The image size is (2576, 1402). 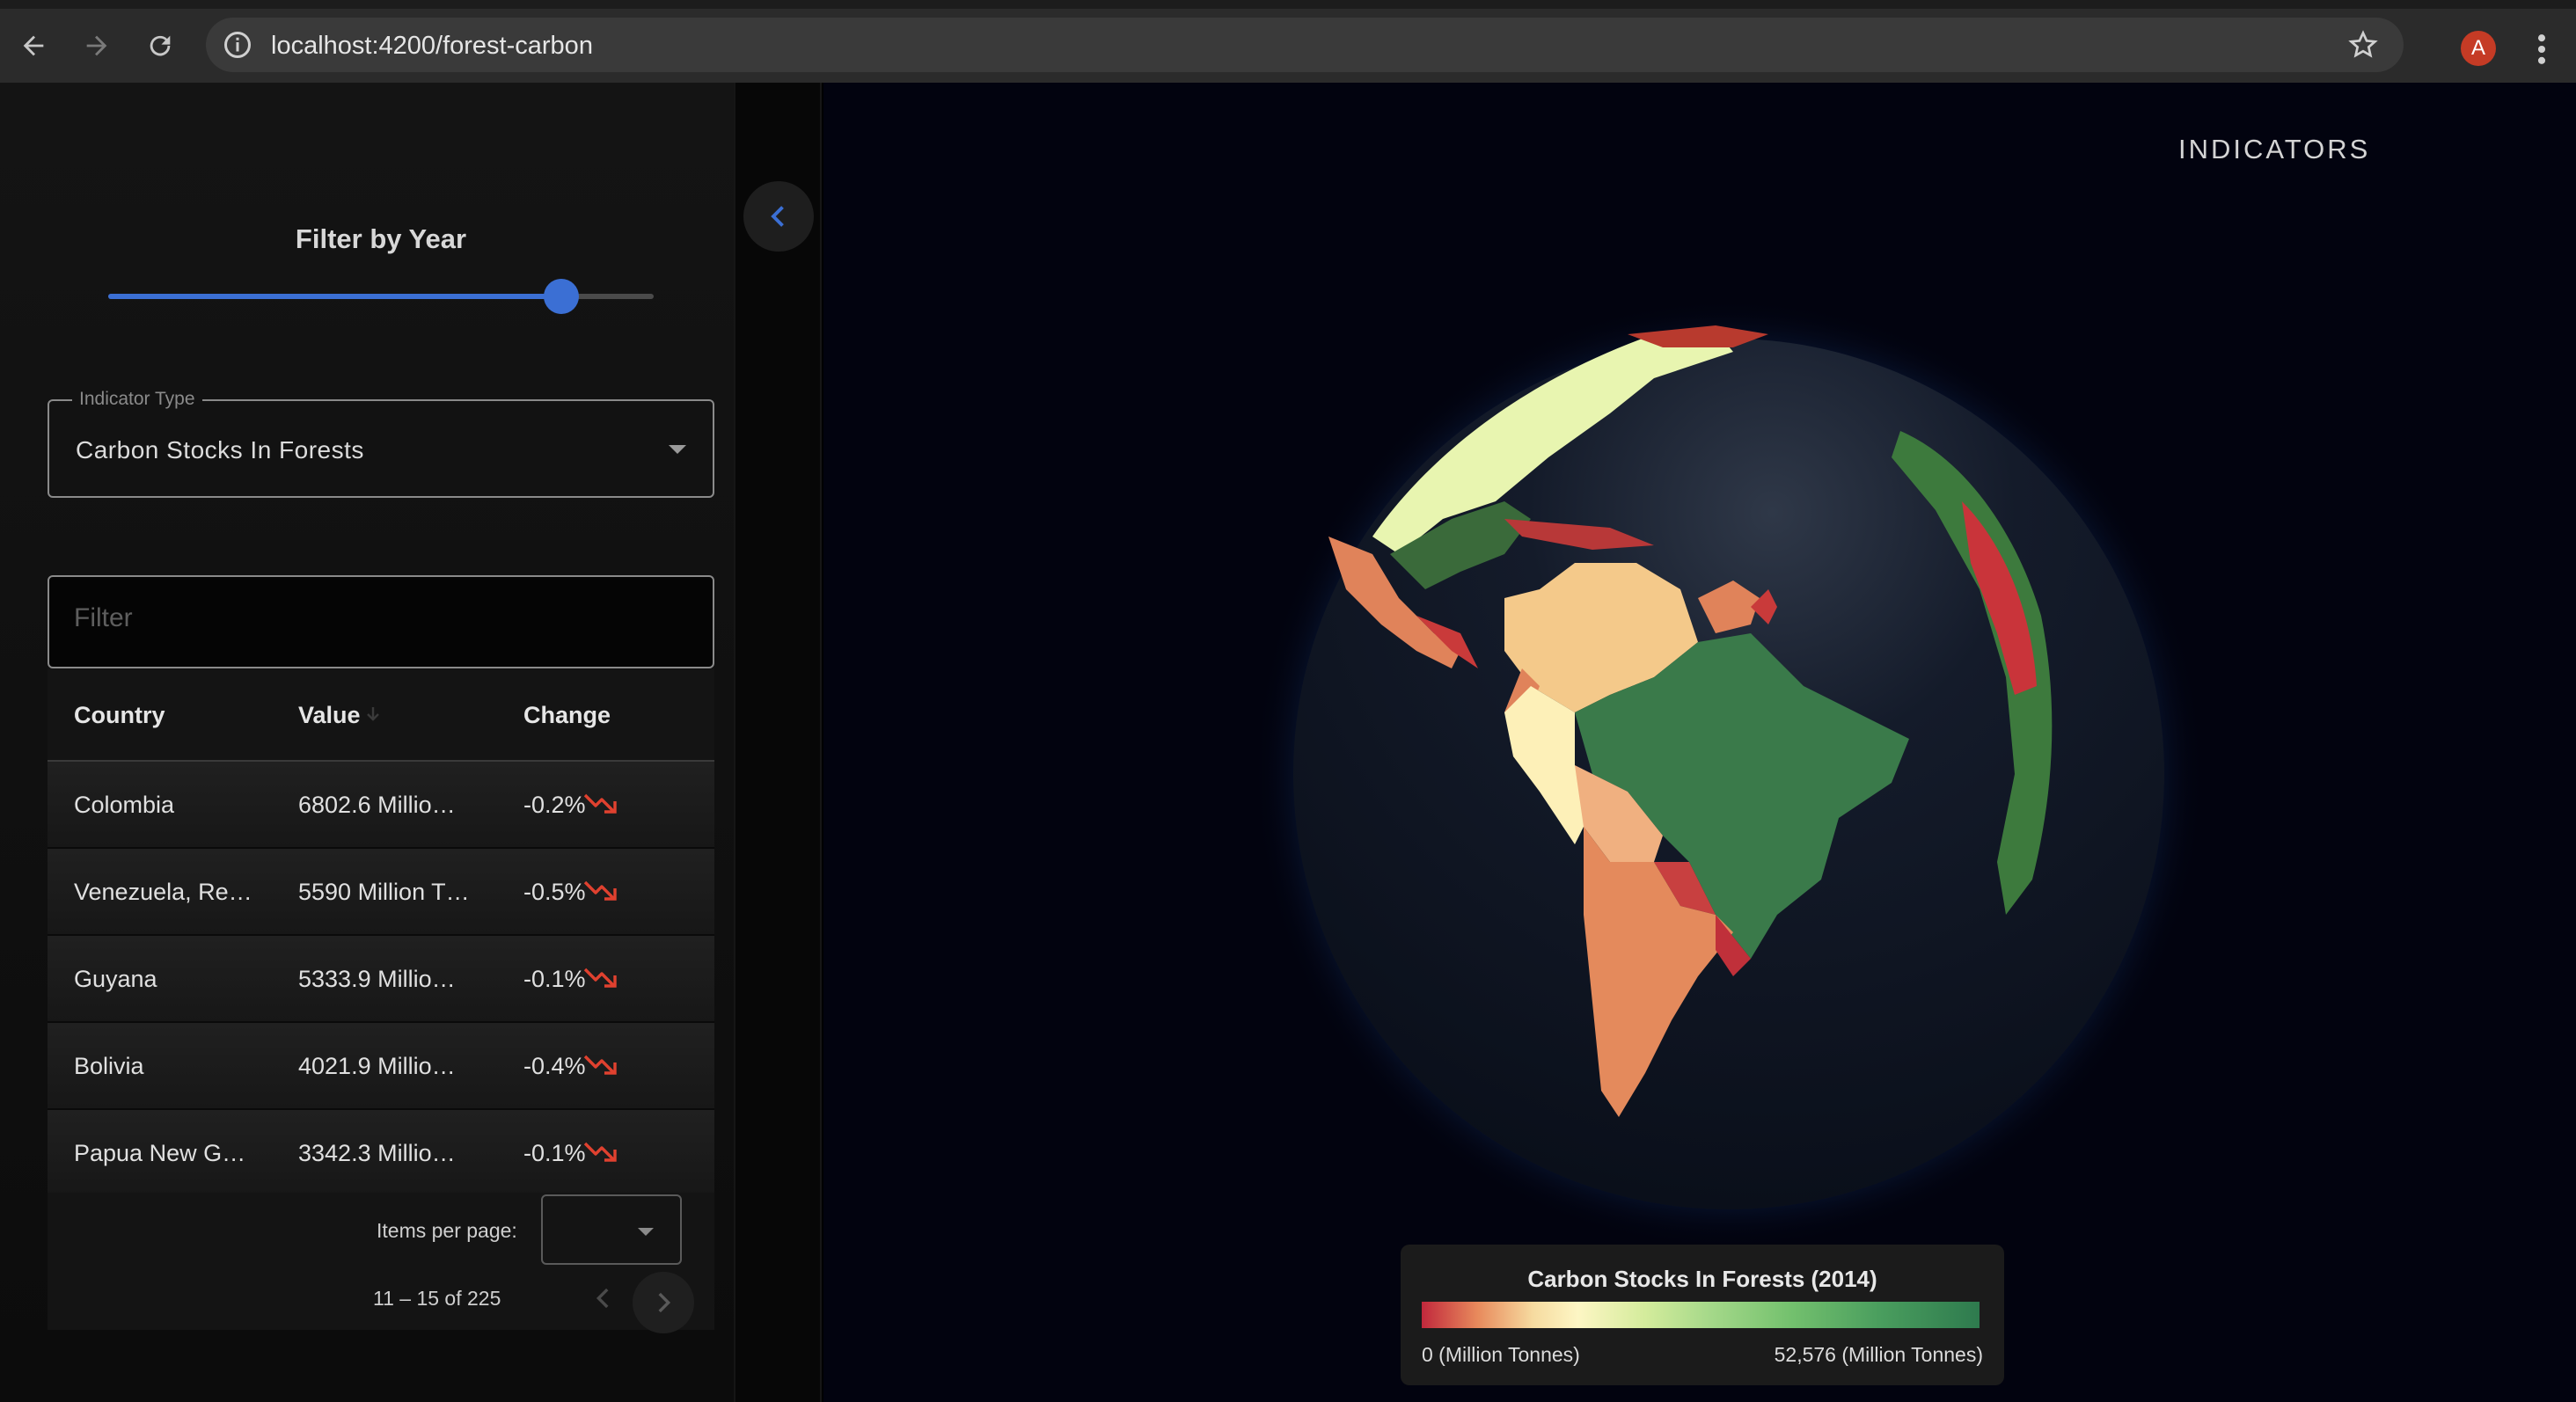 What do you see at coordinates (137, 400) in the screenshot?
I see `indicator-type-label: Indicator Type` at bounding box center [137, 400].